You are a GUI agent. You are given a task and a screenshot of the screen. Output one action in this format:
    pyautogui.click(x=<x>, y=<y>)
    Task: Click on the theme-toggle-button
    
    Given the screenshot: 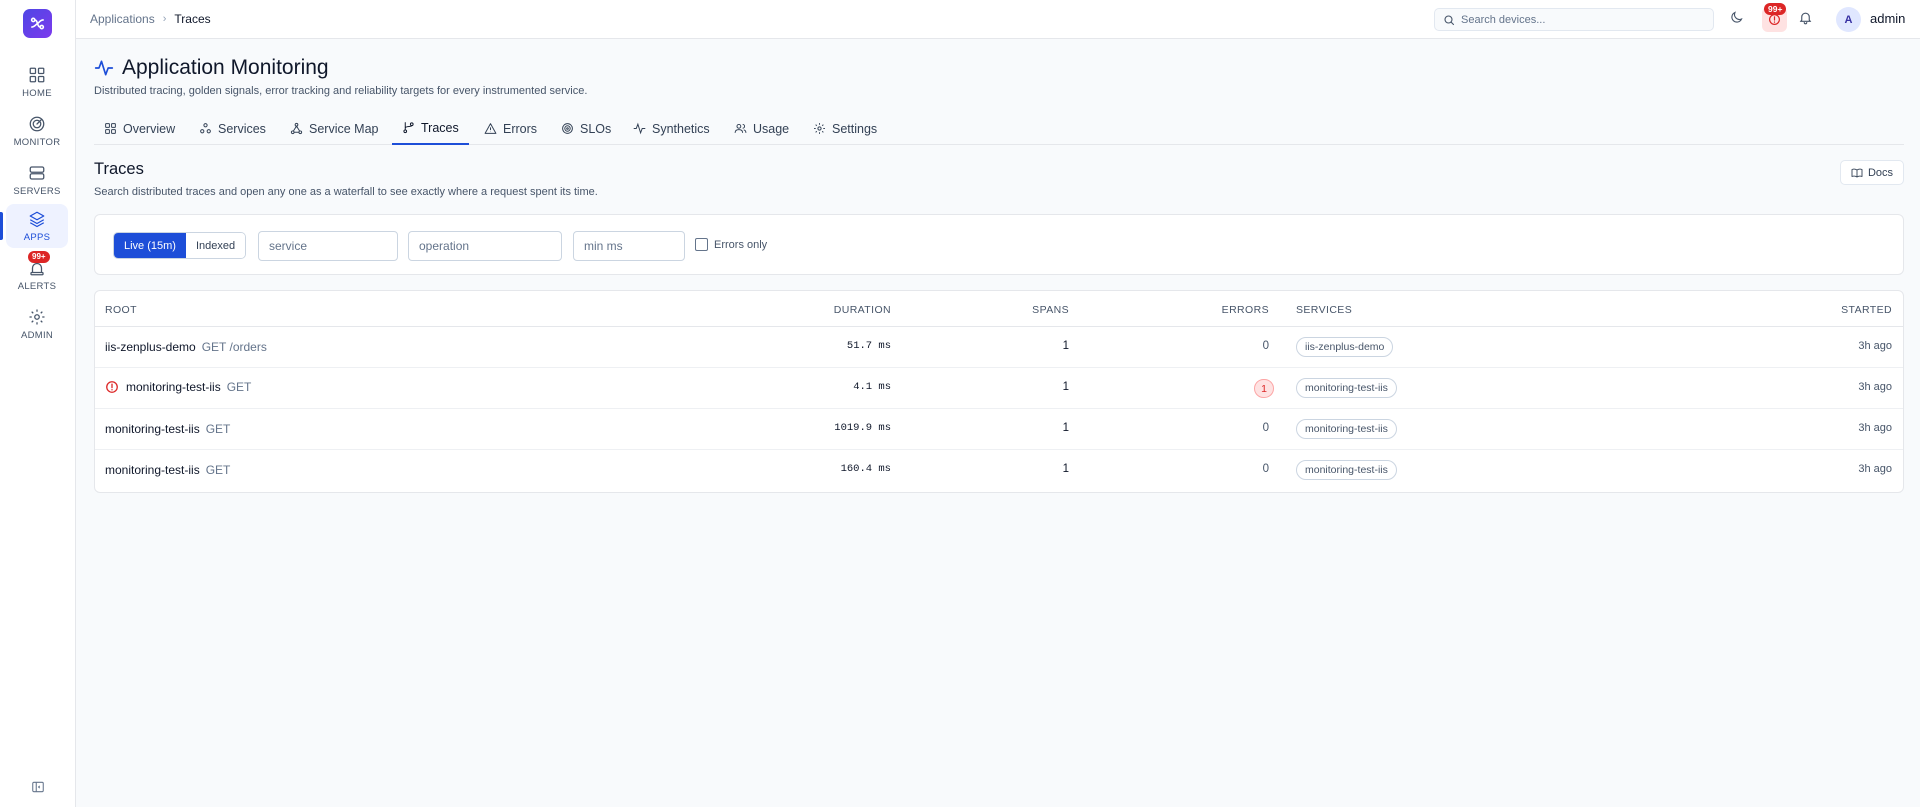 What is the action you would take?
    pyautogui.click(x=1736, y=17)
    